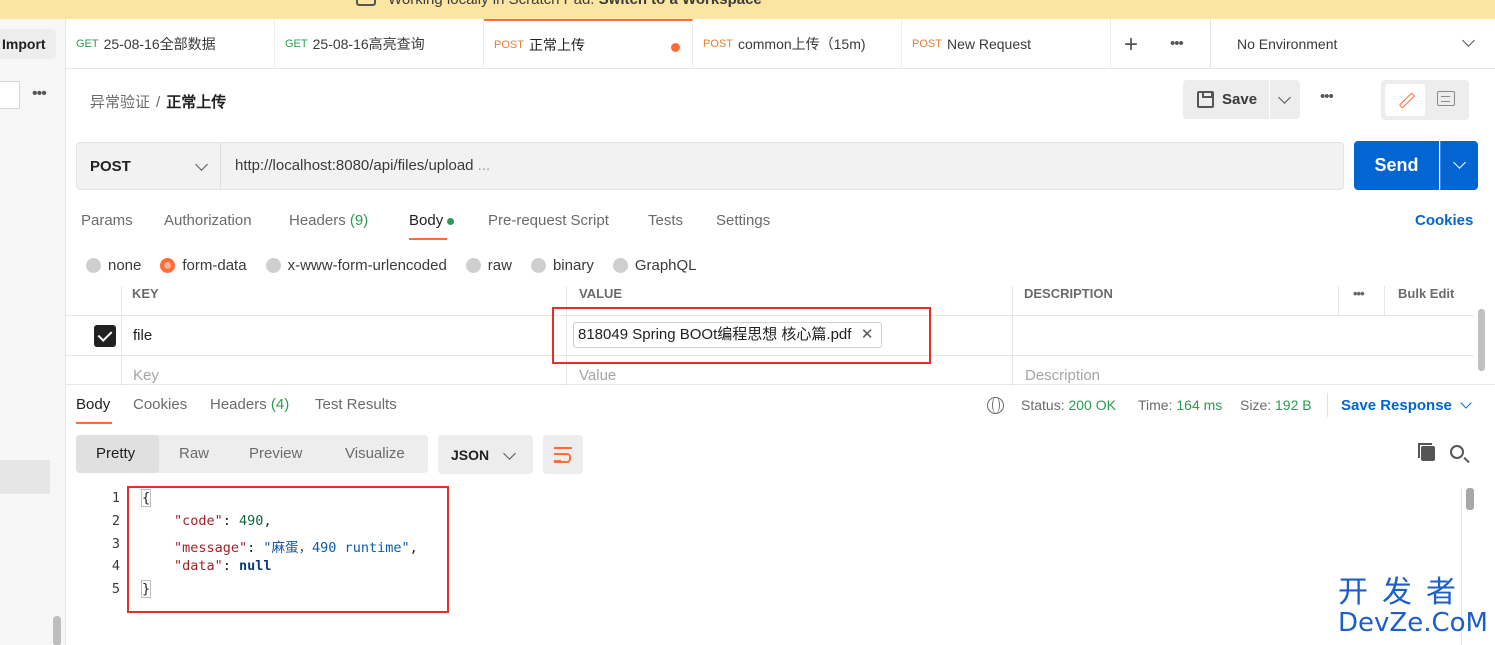 The height and width of the screenshot is (645, 1495). What do you see at coordinates (743, 220) in the screenshot?
I see `tab-settings: Settings` at bounding box center [743, 220].